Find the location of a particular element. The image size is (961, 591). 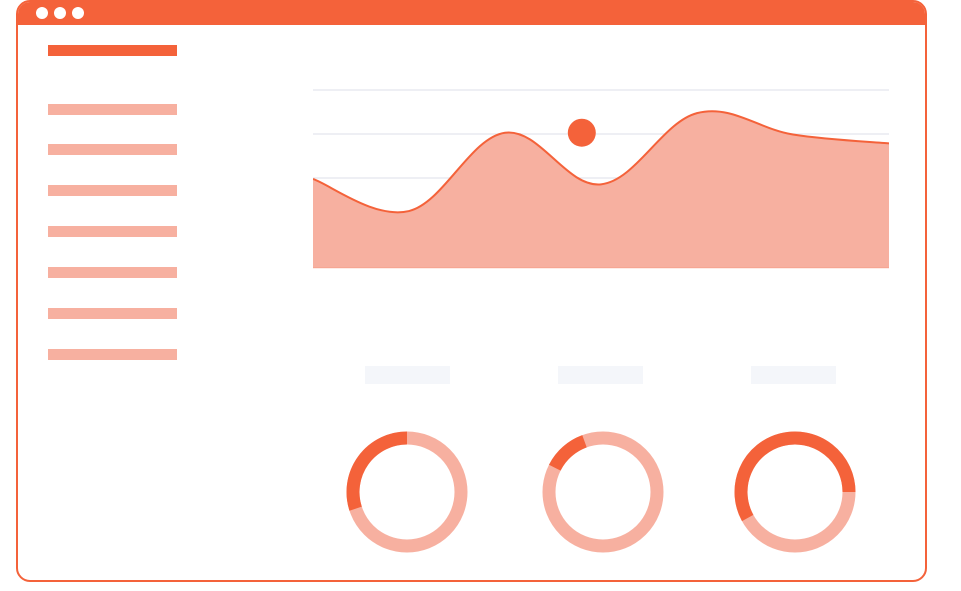

highlight-point is located at coordinates (581, 132).